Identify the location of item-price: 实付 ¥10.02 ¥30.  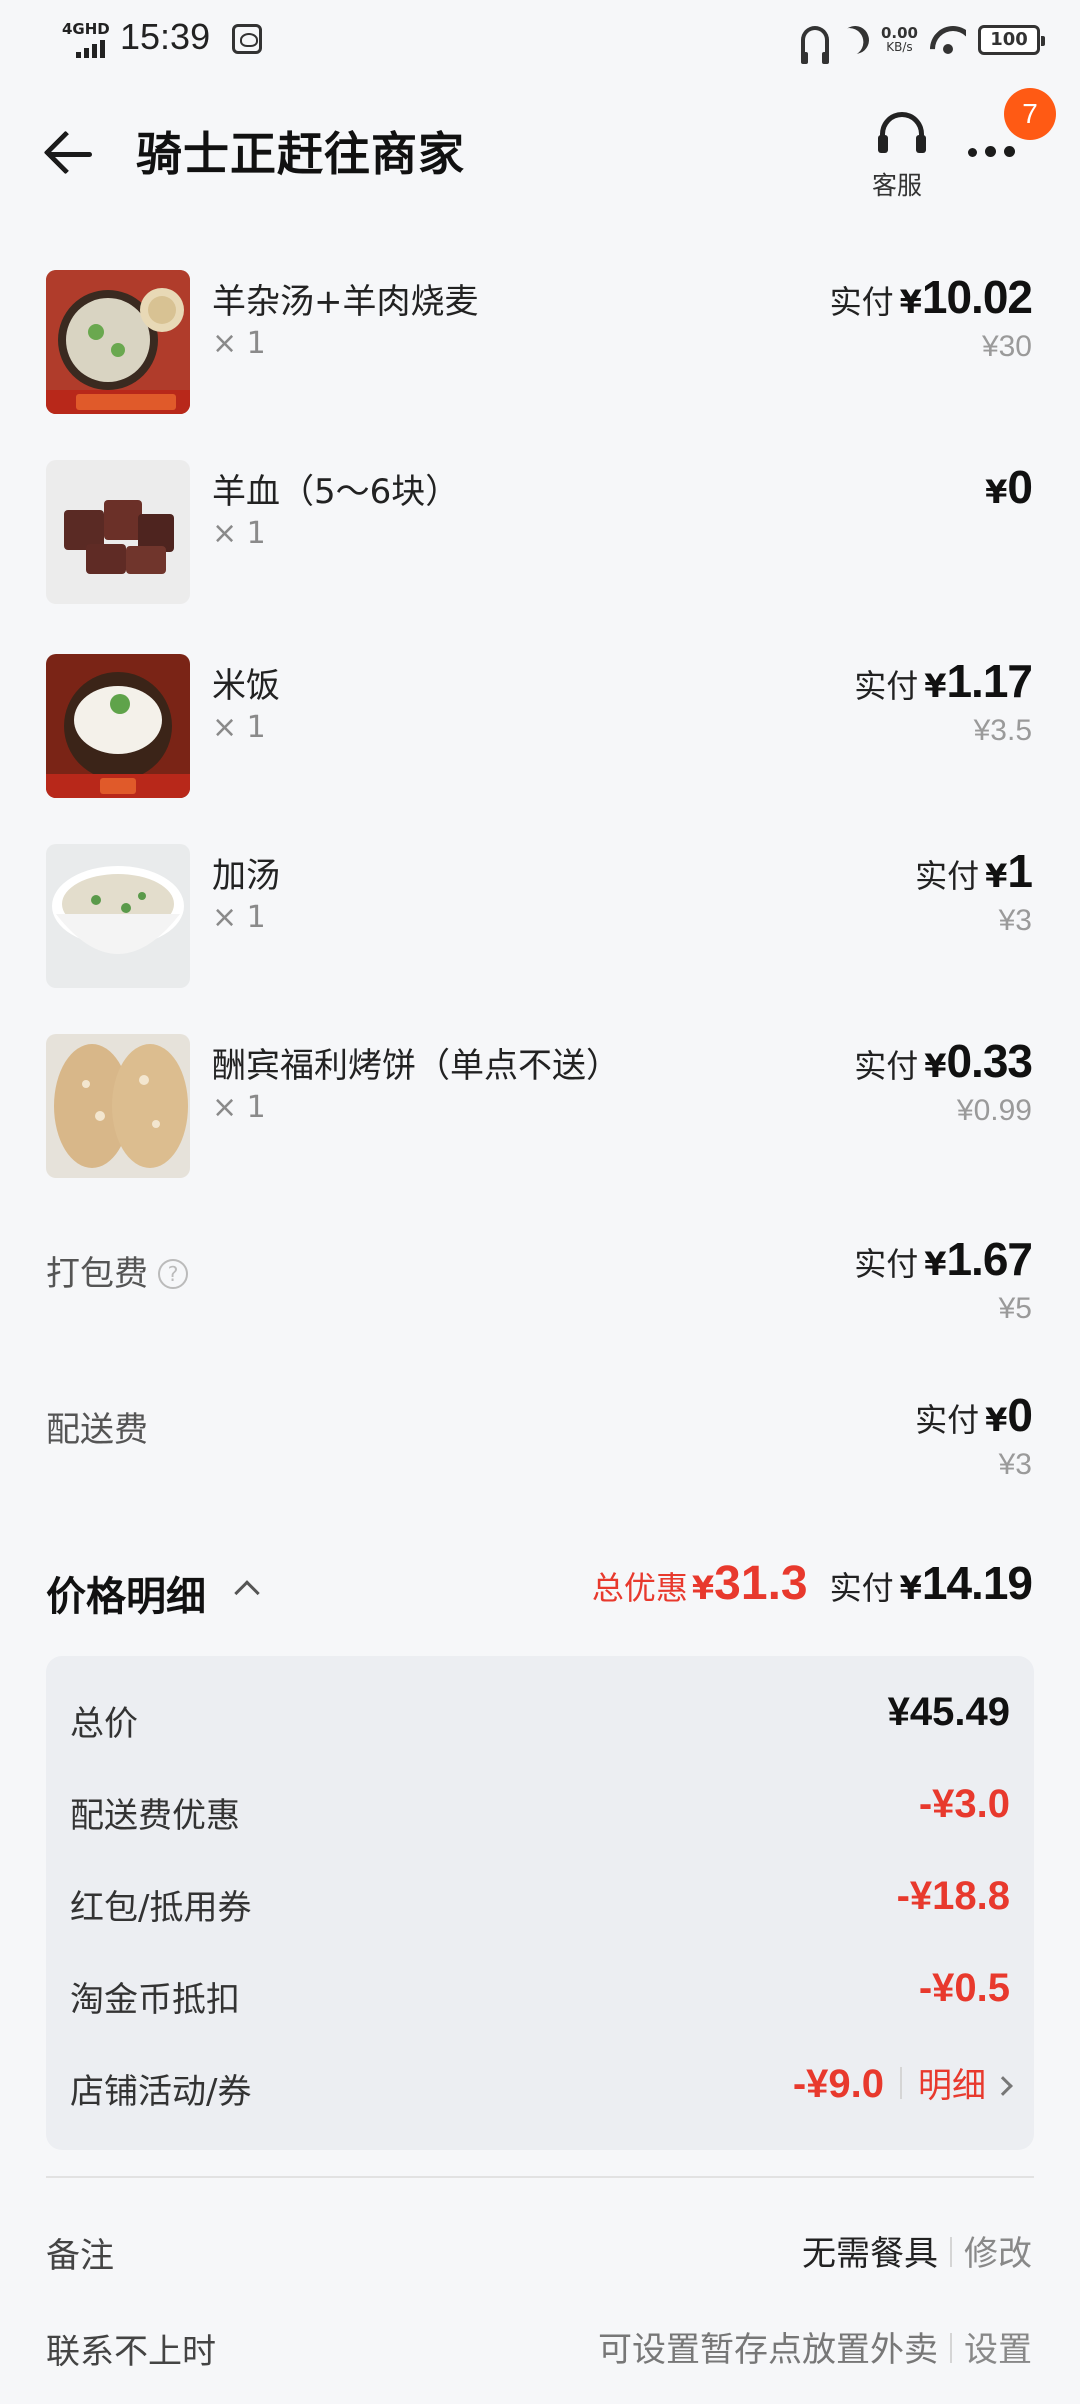
(931, 317).